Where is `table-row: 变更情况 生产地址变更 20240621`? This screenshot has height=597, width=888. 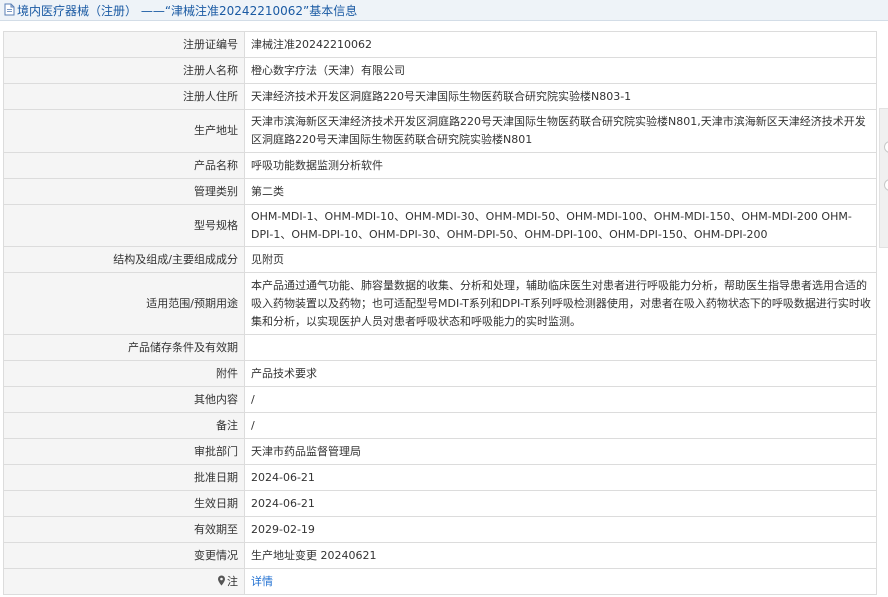 table-row: 变更情况 生产地址变更 20240621 is located at coordinates (440, 555).